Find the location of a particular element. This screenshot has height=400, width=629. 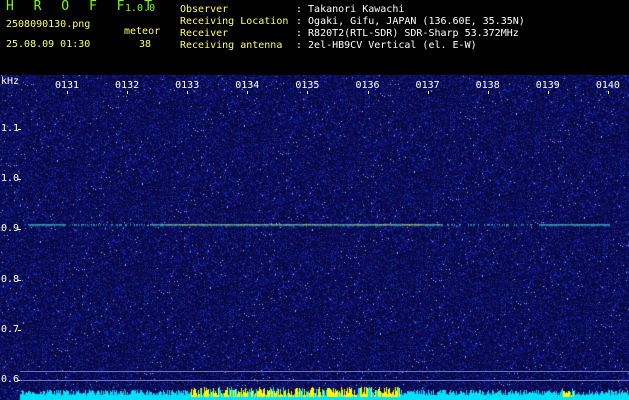

y-tick-label: 1.1 is located at coordinates (10, 128).